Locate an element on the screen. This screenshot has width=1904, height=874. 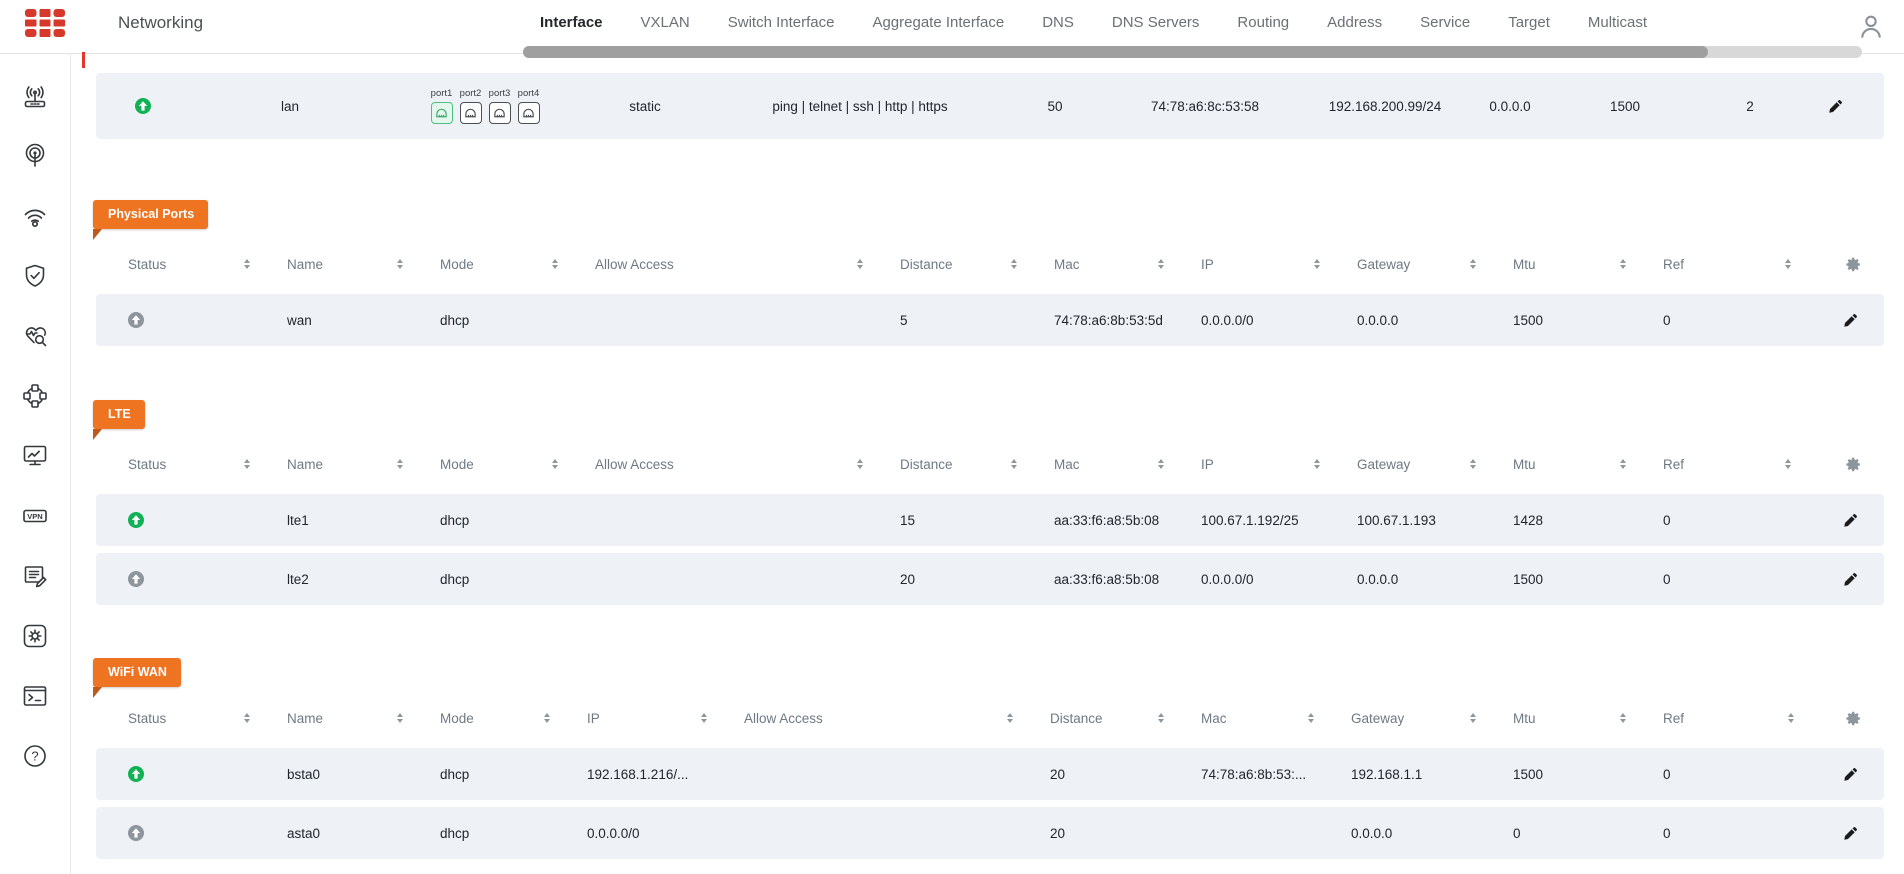
section-badge: LTE is located at coordinates (119, 420).